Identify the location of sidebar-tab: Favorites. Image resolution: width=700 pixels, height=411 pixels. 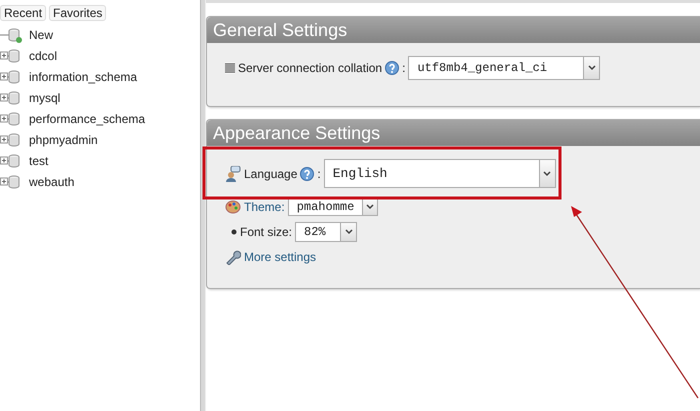
(77, 13).